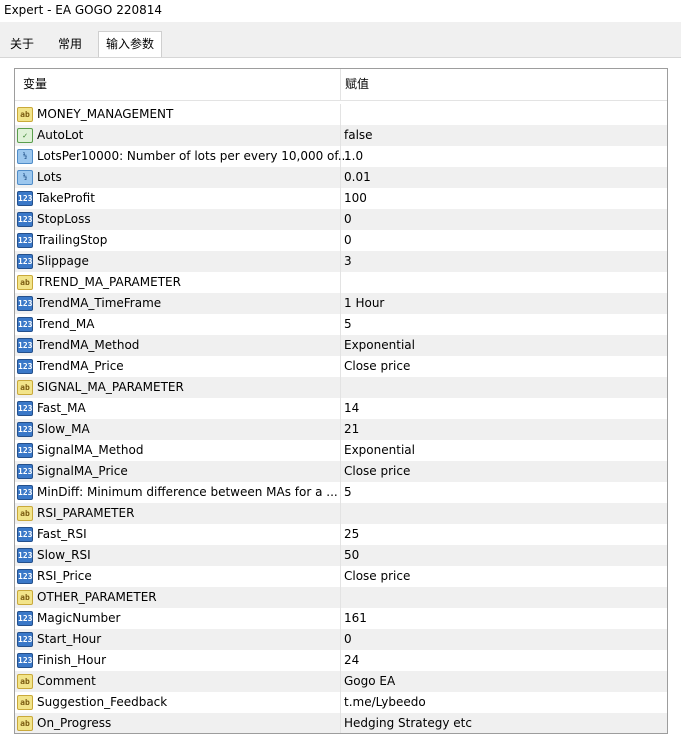 This screenshot has width=681, height=734. What do you see at coordinates (66, 198) in the screenshot?
I see `parameter-name: TakeProfit` at bounding box center [66, 198].